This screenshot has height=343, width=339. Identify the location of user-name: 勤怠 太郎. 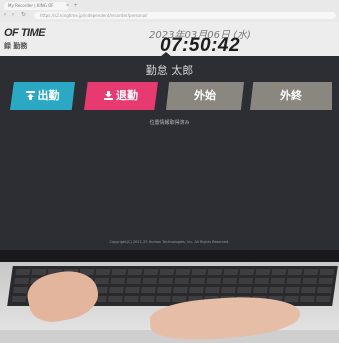
(169, 70).